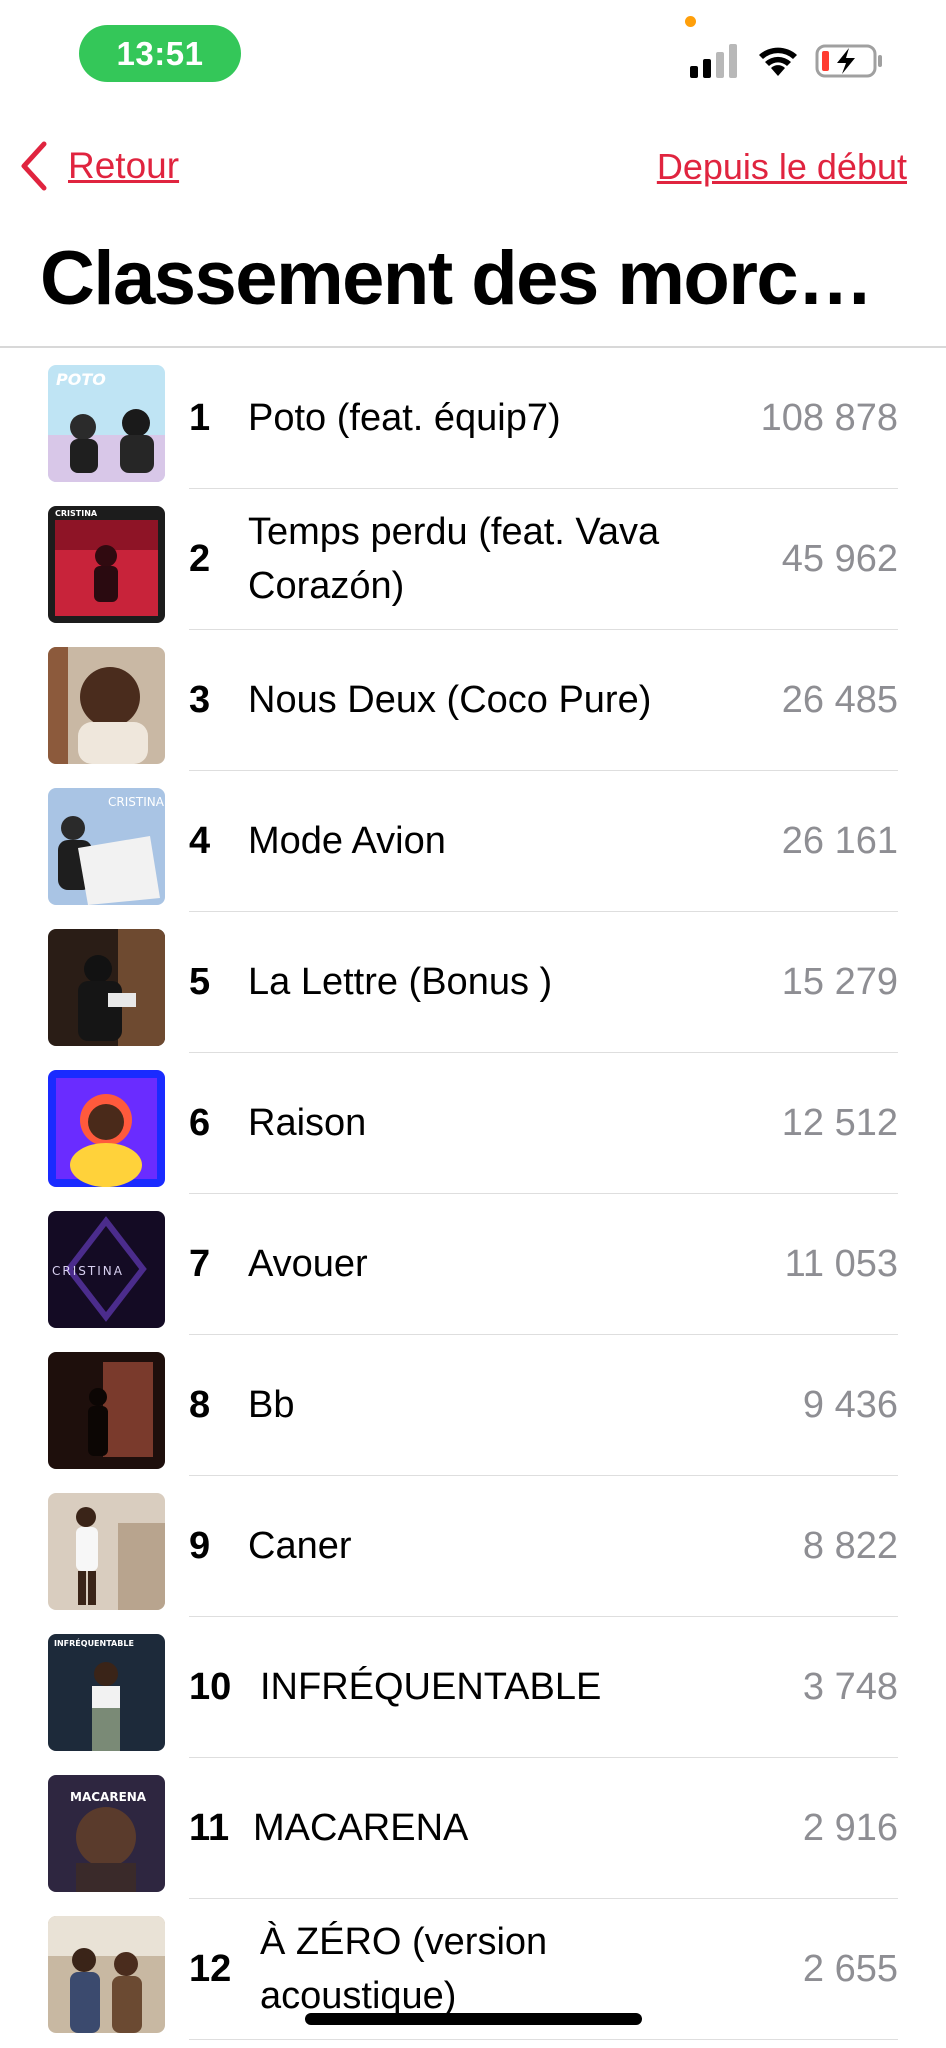 The image size is (946, 2048). Describe the element at coordinates (839, 981) in the screenshot. I see `play-count: 15 279` at that location.